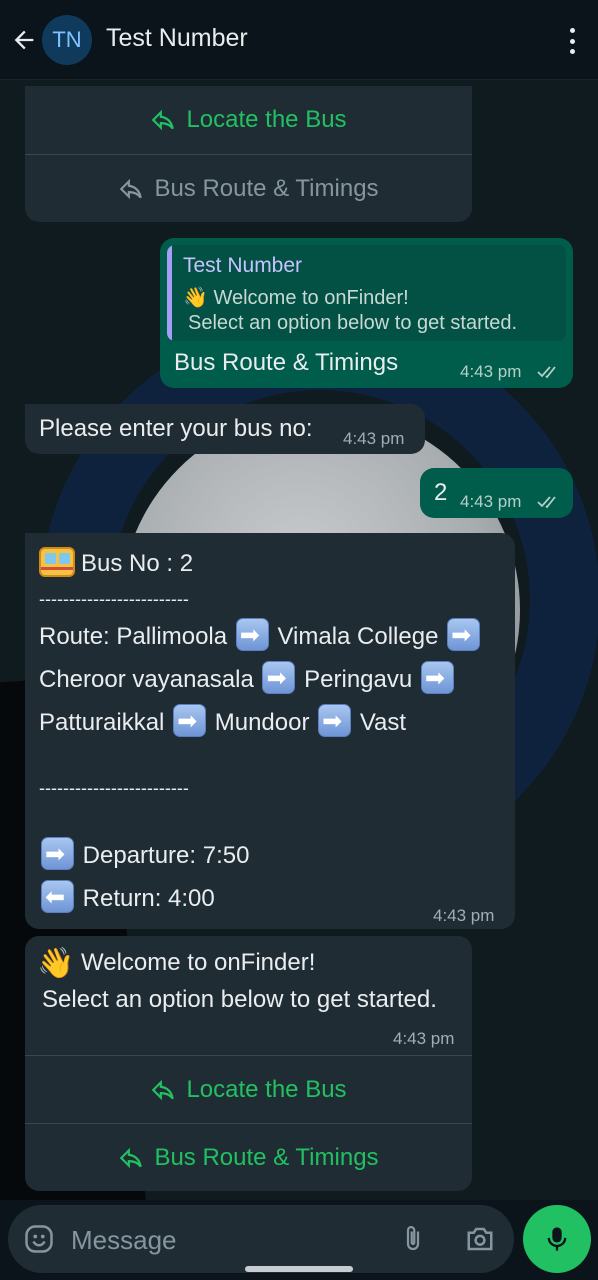 The width and height of the screenshot is (598, 1280). I want to click on bus-emoji-icon, so click(57, 562).